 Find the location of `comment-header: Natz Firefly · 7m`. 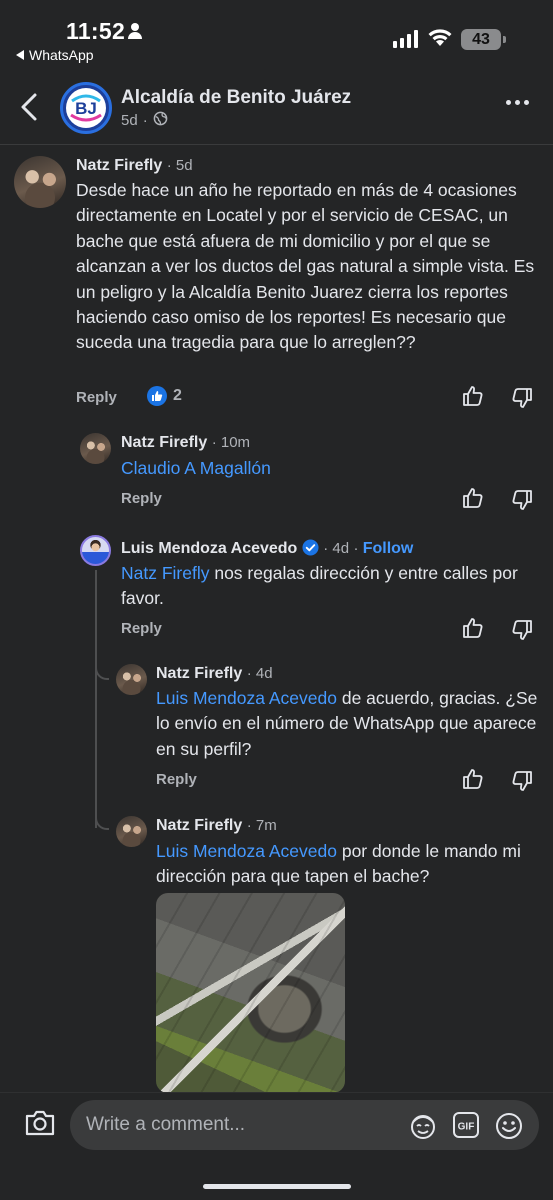

comment-header: Natz Firefly · 7m is located at coordinates (216, 825).